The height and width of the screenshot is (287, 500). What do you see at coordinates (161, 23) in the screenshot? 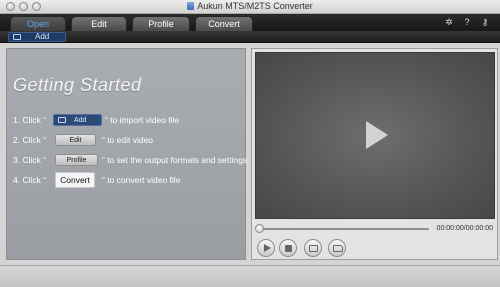
I see `tab-profile: Profile` at bounding box center [161, 23].